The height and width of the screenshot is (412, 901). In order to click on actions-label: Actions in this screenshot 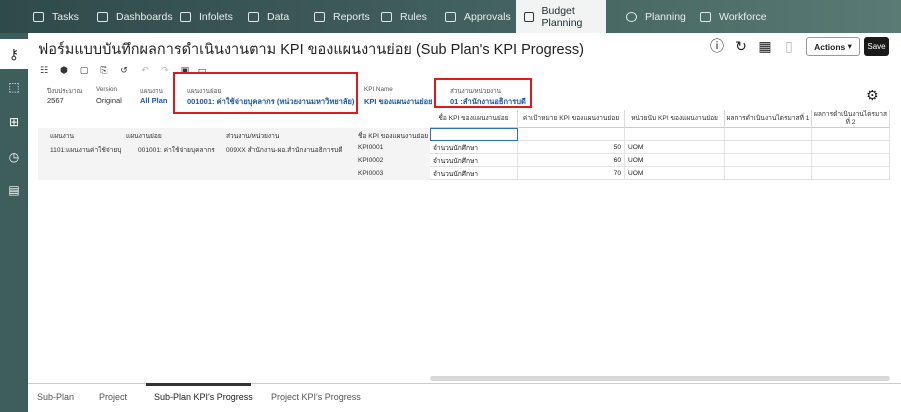, I will do `click(830, 46)`.